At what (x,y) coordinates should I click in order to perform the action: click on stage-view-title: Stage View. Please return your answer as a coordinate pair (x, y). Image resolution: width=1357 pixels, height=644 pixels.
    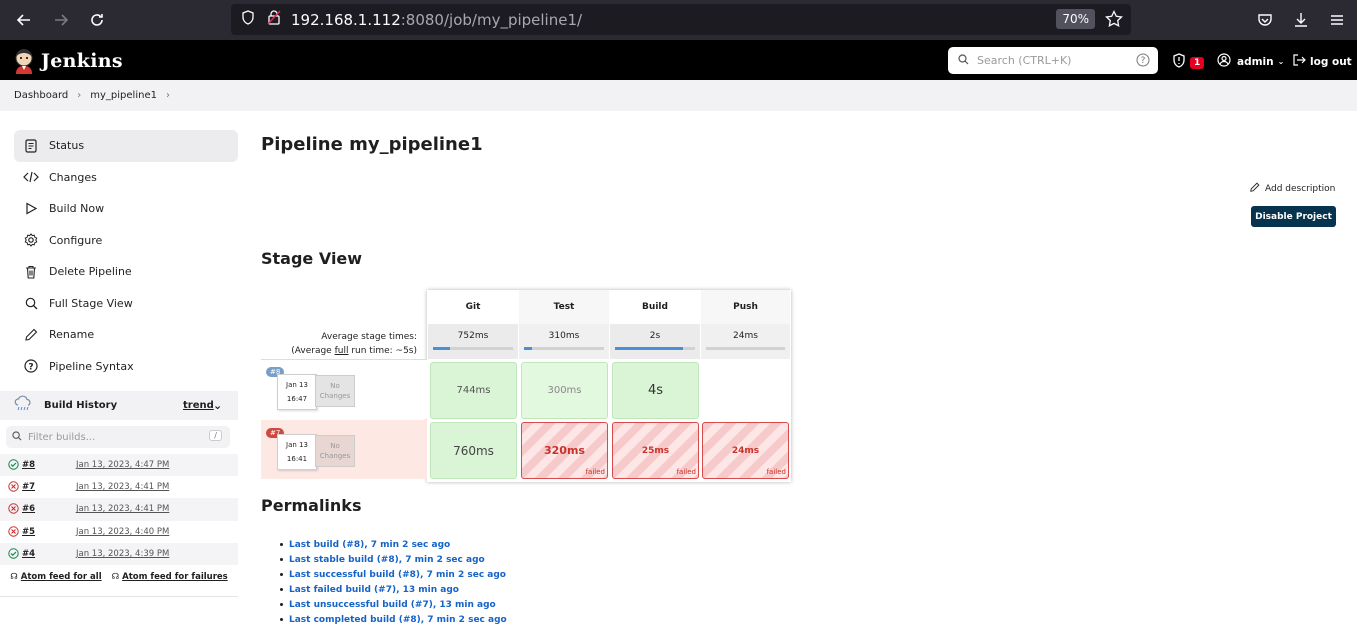
    Looking at the image, I should click on (312, 258).